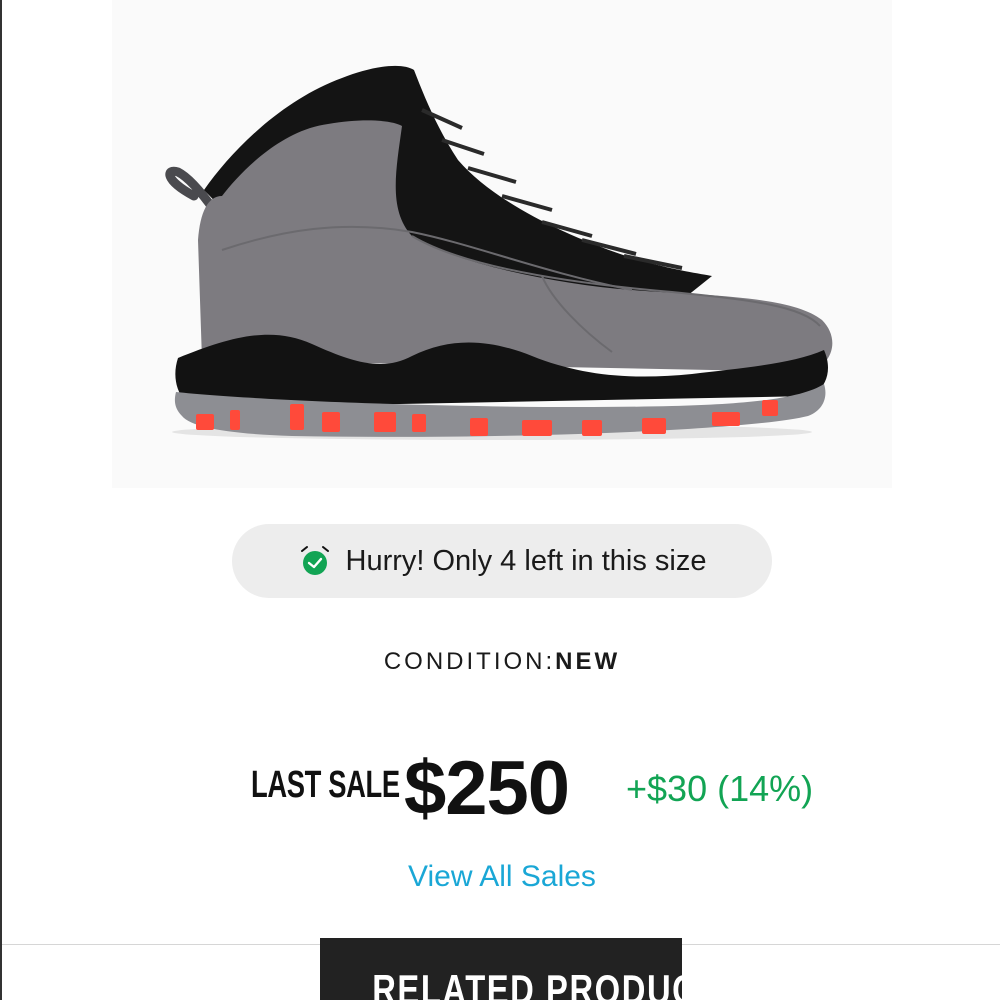 Image resolution: width=1000 pixels, height=1000 pixels. What do you see at coordinates (325, 785) in the screenshot?
I see `last-sale-label: LAST SALE` at bounding box center [325, 785].